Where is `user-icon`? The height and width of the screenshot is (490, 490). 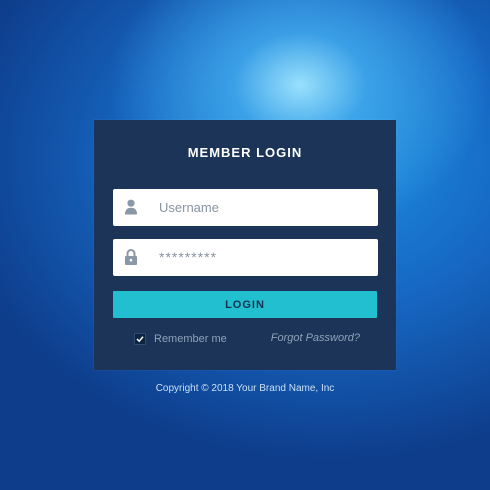
user-icon is located at coordinates (131, 207).